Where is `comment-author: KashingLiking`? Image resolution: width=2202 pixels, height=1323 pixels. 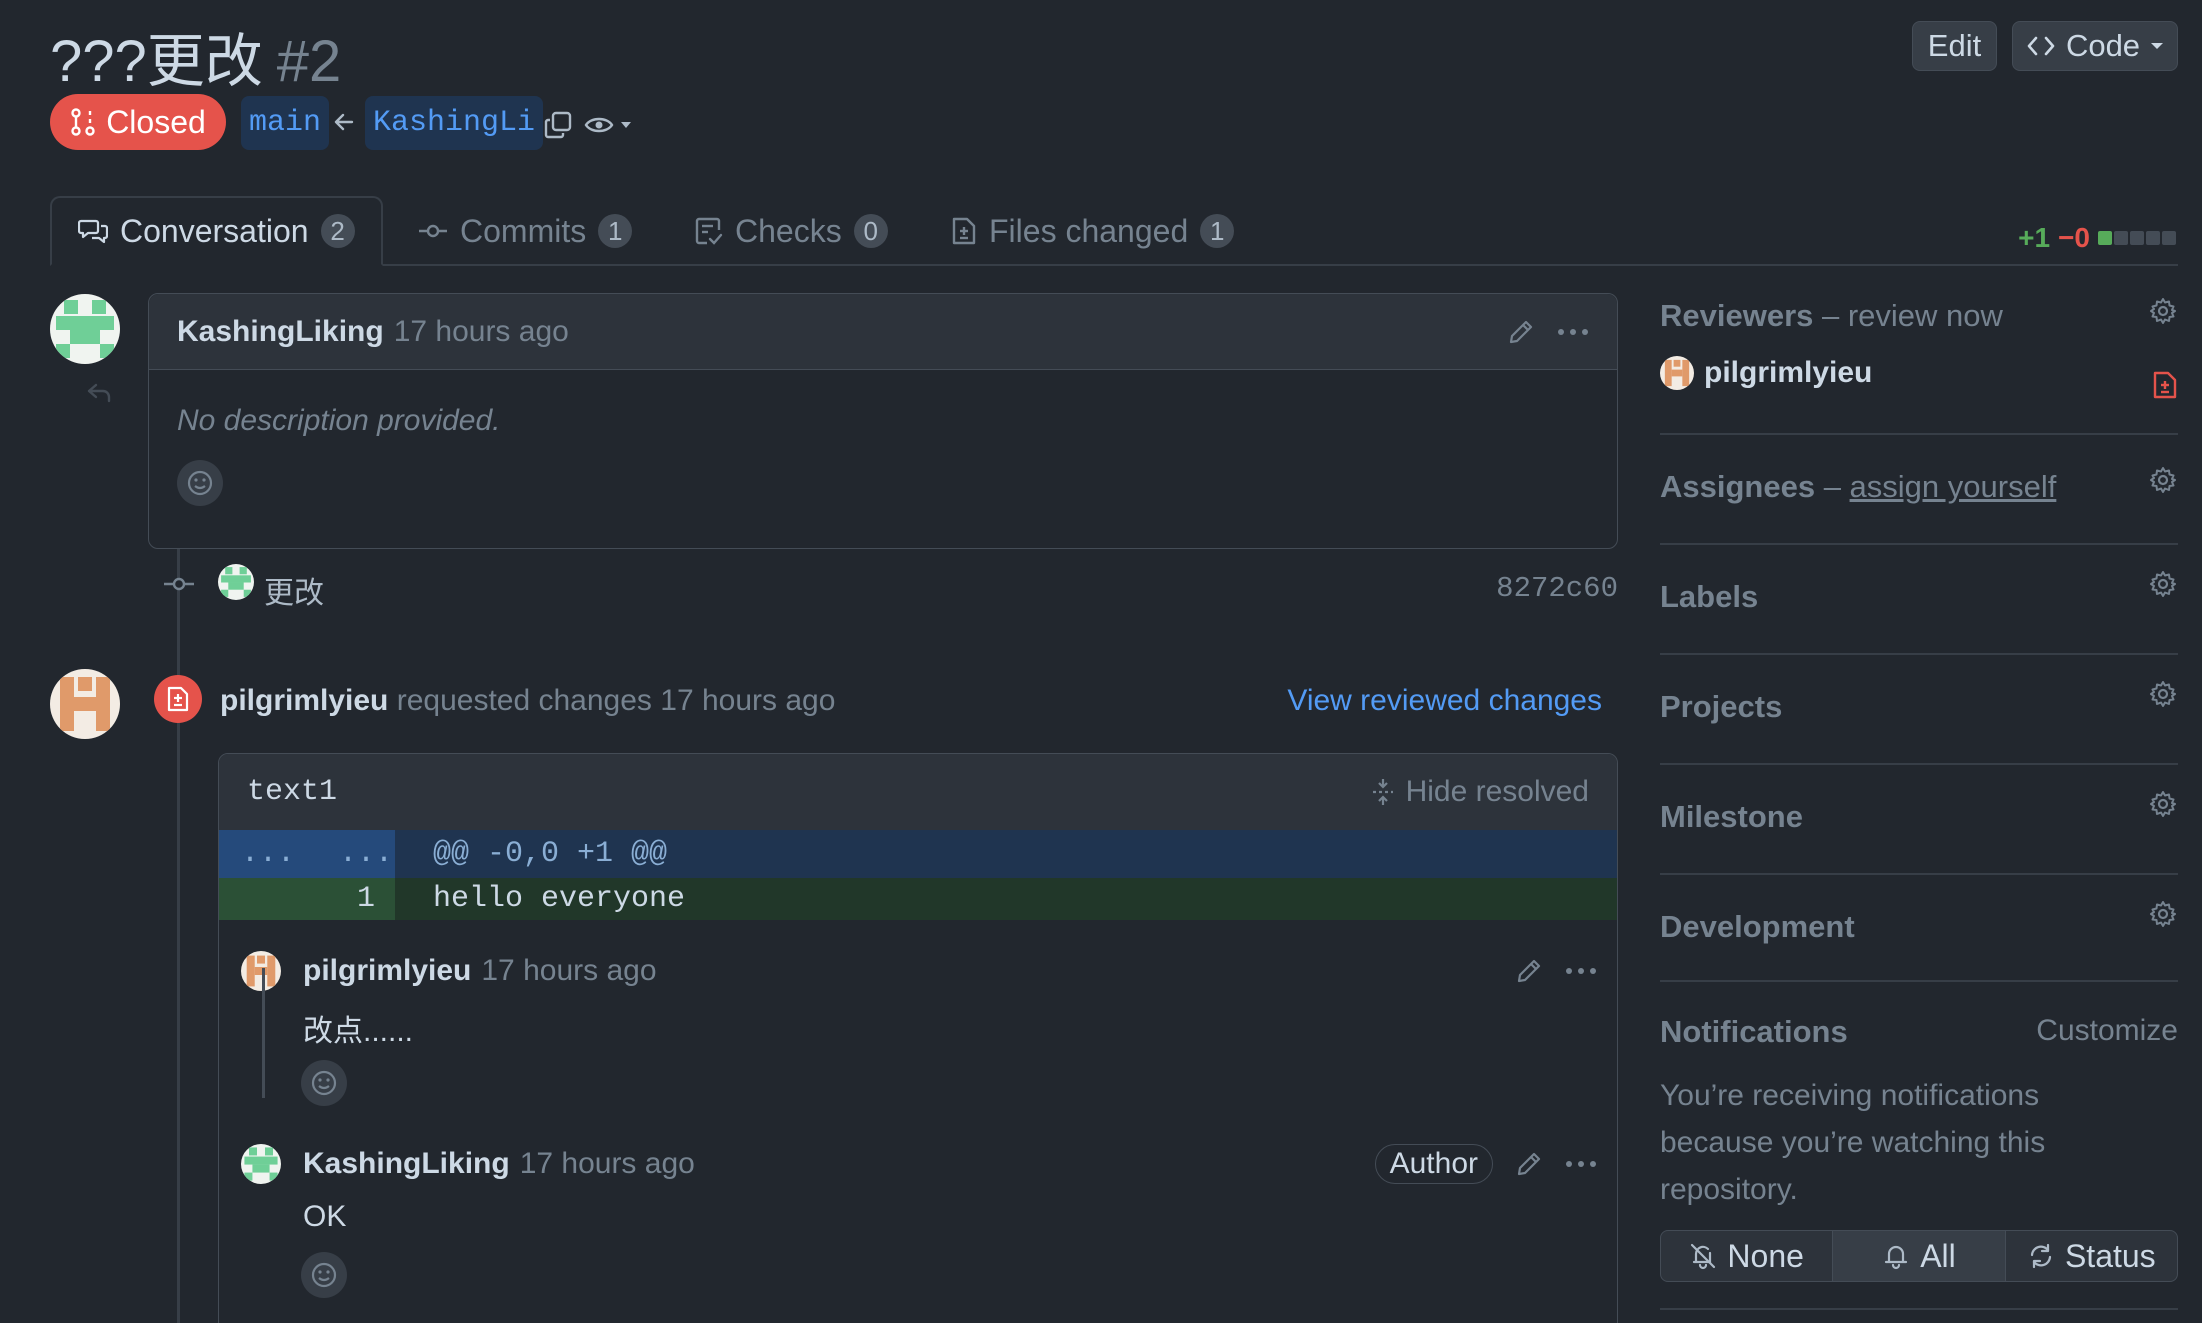 comment-author: KashingLiking is located at coordinates (280, 332).